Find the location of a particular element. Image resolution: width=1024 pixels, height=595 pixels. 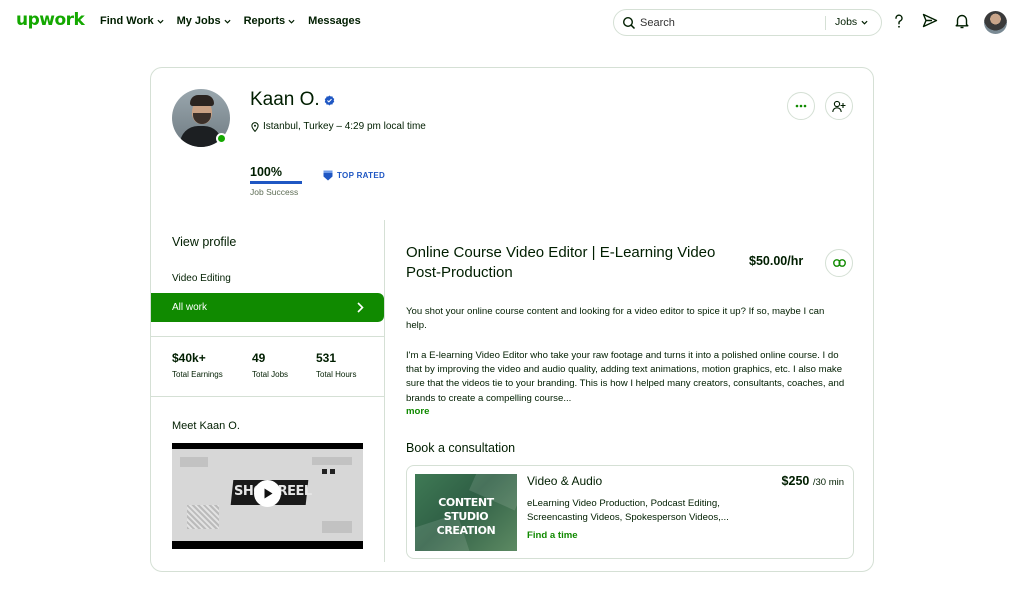

consultation-price-value: $250 is located at coordinates (795, 481).